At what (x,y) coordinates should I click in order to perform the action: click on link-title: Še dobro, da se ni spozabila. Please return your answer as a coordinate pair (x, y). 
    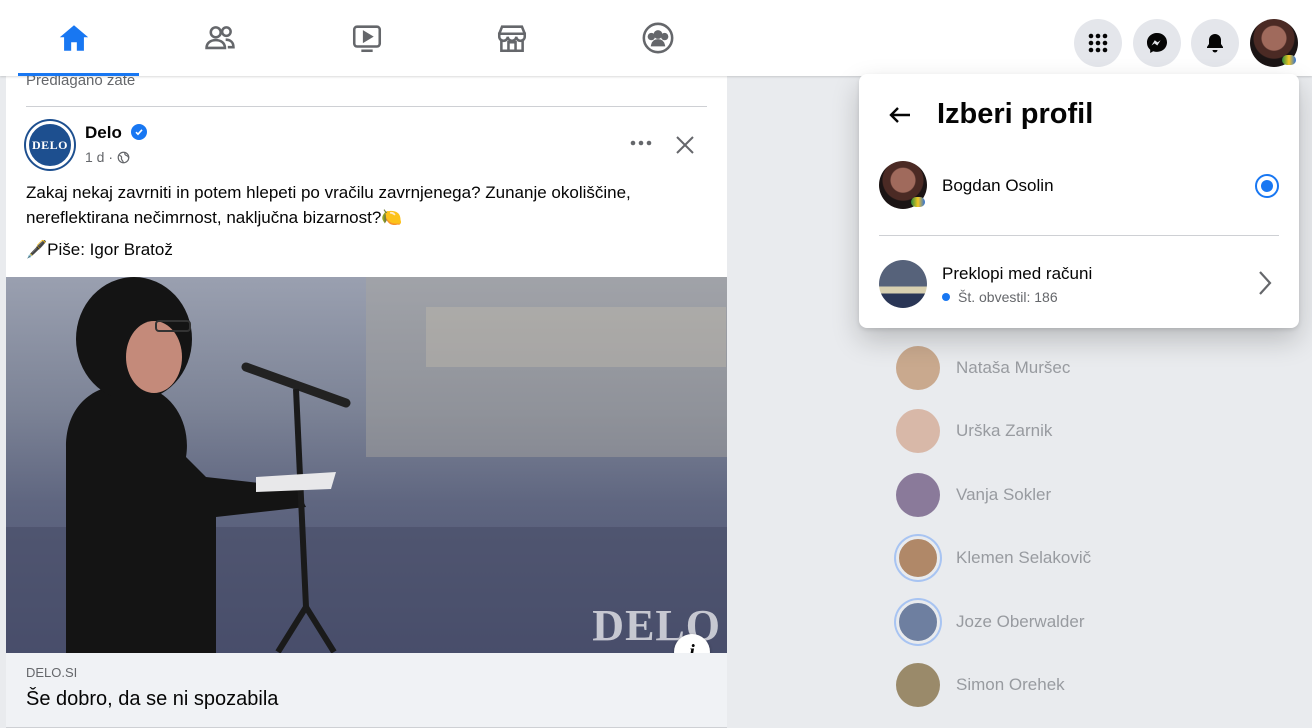
    Looking at the image, I should click on (152, 699).